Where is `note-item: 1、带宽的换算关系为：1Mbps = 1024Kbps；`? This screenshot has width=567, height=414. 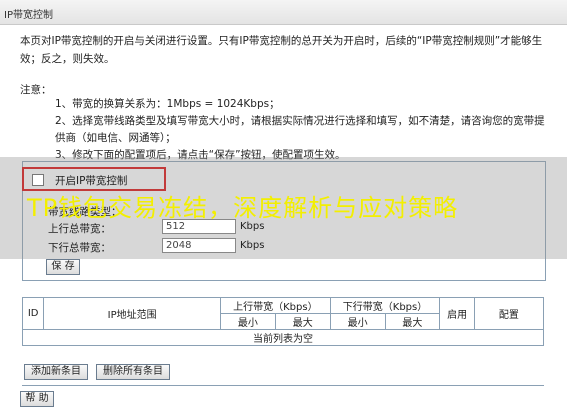 note-item: 1、带宽的换算关系为：1Mbps = 1024Kbps； is located at coordinates (167, 104).